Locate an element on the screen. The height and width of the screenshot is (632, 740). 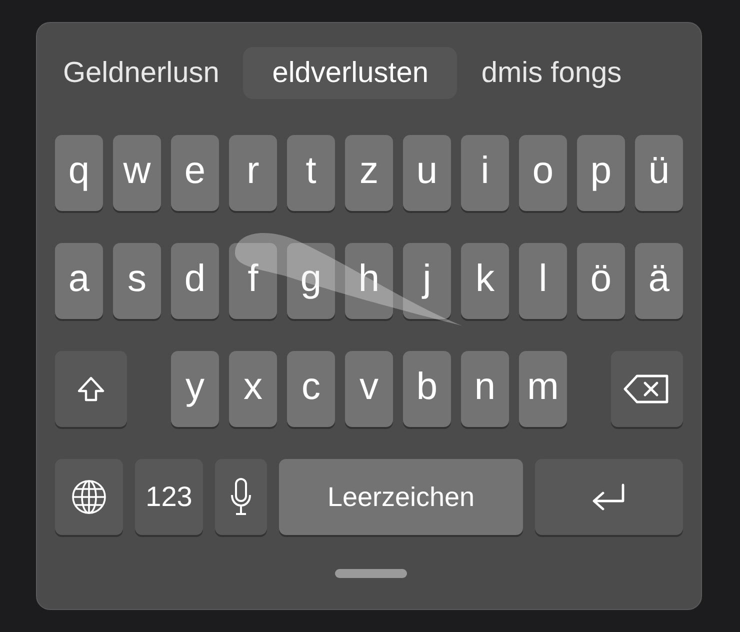
key: ü is located at coordinates (659, 173).